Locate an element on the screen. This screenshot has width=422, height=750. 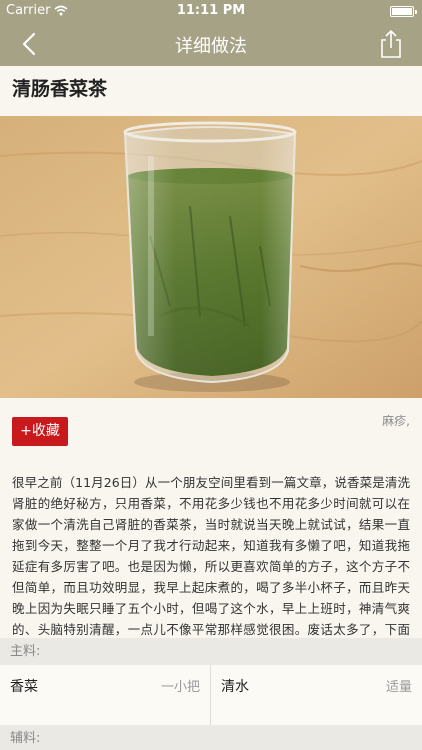
status-bar: Carrier 11:11 PM is located at coordinates (211, 11).